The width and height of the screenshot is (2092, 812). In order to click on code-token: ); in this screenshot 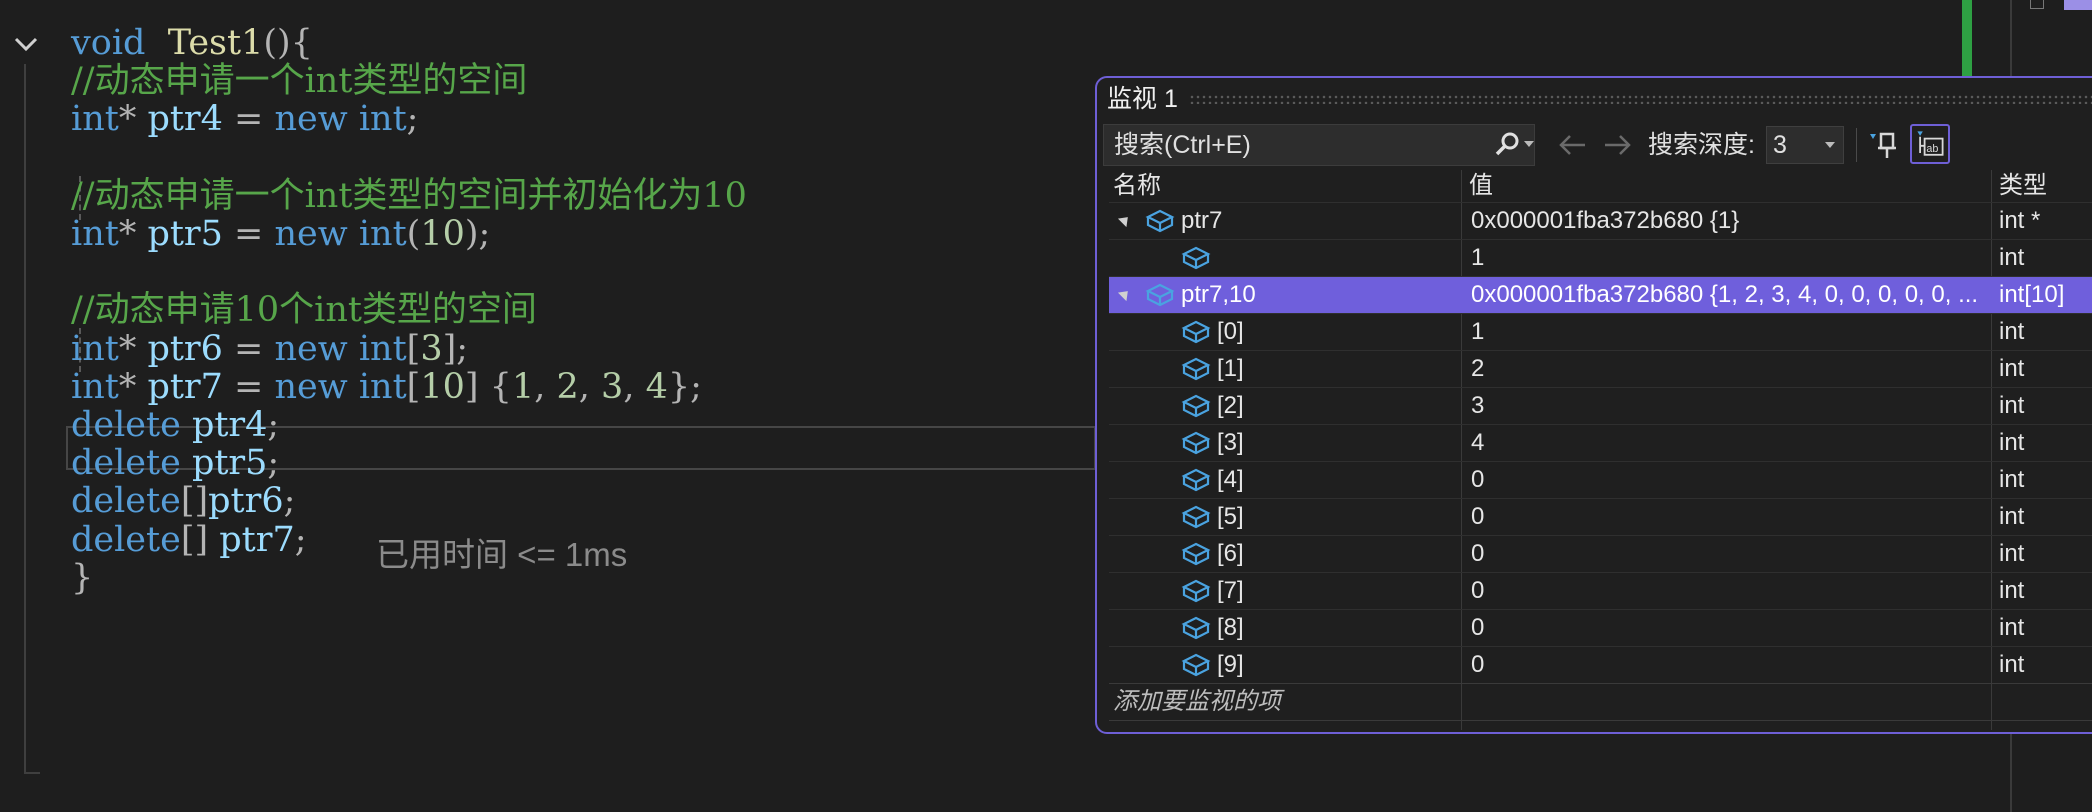, I will do `click(477, 234)`.